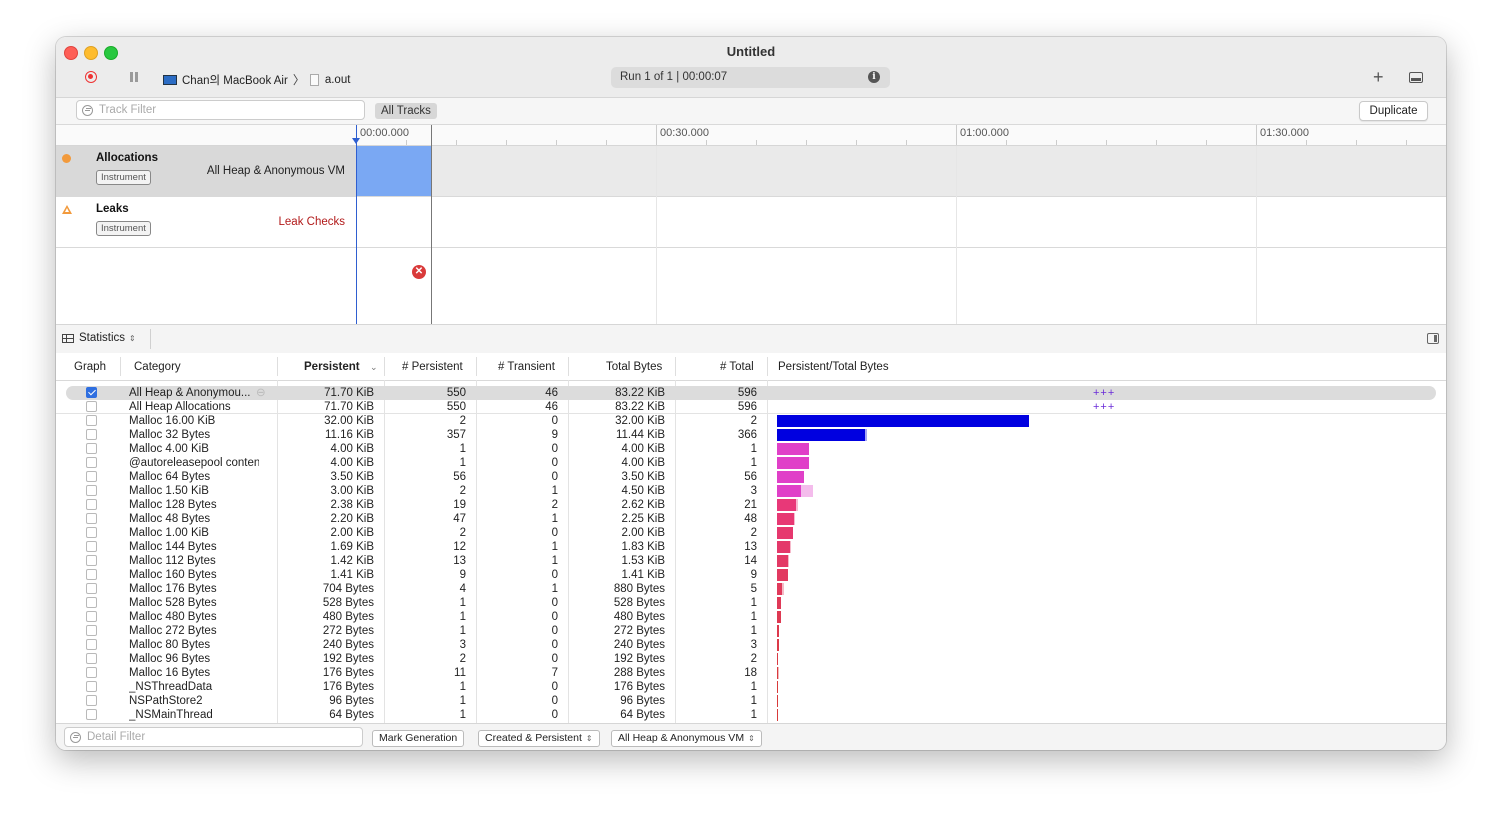 The width and height of the screenshot is (1502, 825). What do you see at coordinates (751, 673) in the screenshot?
I see `table-row: Malloc 16 Bytes 176 Bytes 11 7 288 Bytes 18` at bounding box center [751, 673].